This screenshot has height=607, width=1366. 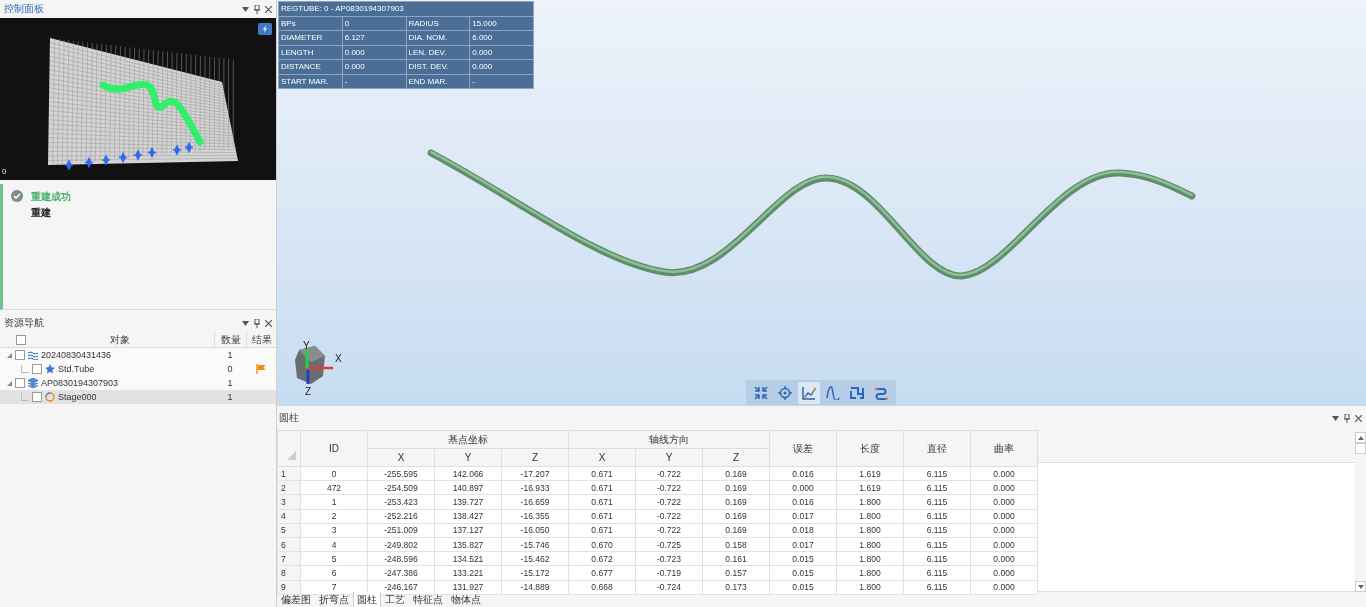 I want to click on panel-title: 圆柱, so click(x=289, y=418).